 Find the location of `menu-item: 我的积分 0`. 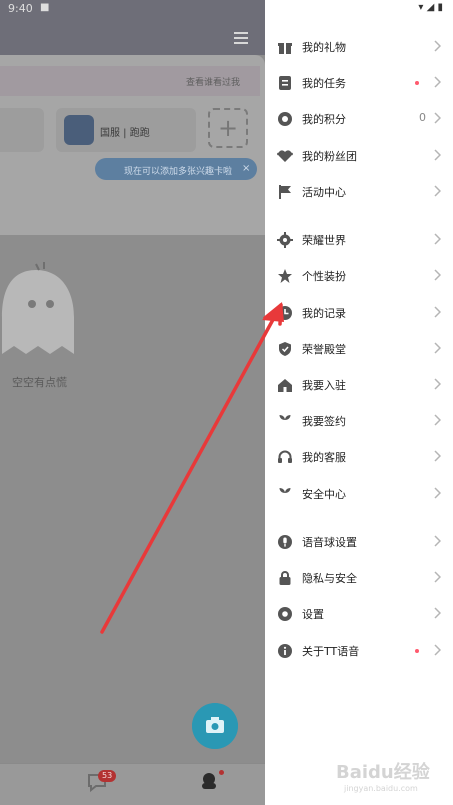

menu-item: 我的积分 0 is located at coordinates (359, 119).